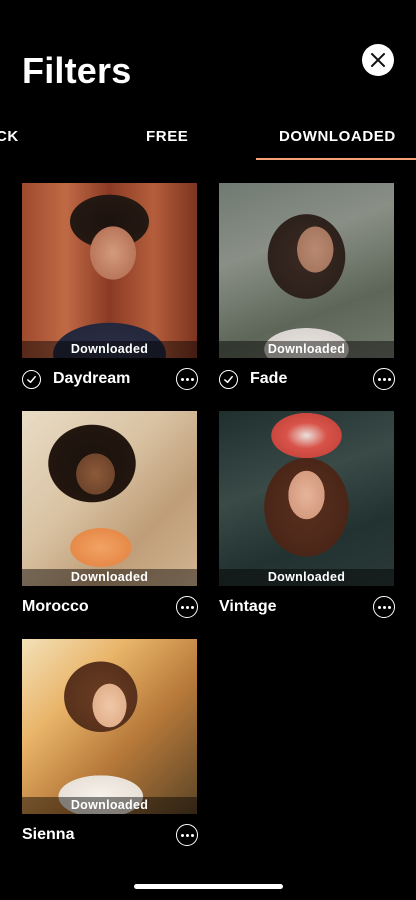  Describe the element at coordinates (92, 378) in the screenshot. I see `filter-name: Daydream` at that location.